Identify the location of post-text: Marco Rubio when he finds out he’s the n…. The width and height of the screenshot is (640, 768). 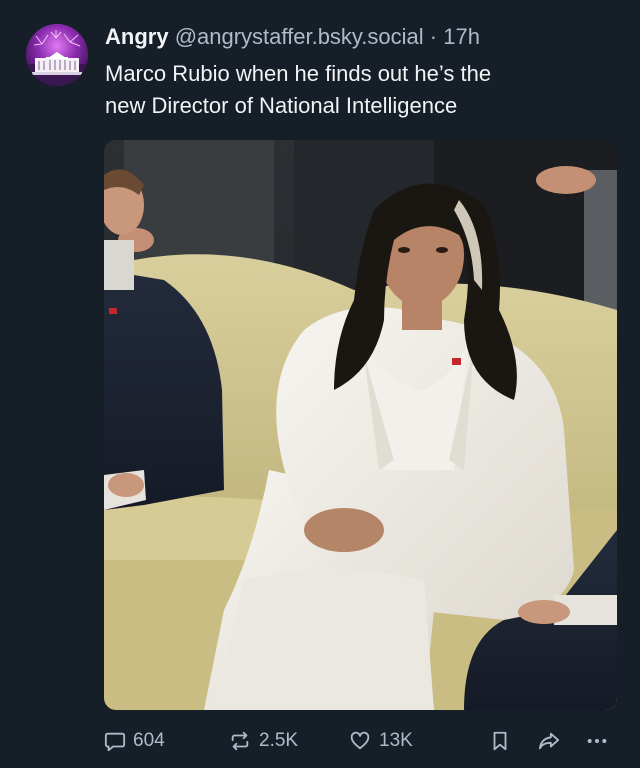
(355, 90).